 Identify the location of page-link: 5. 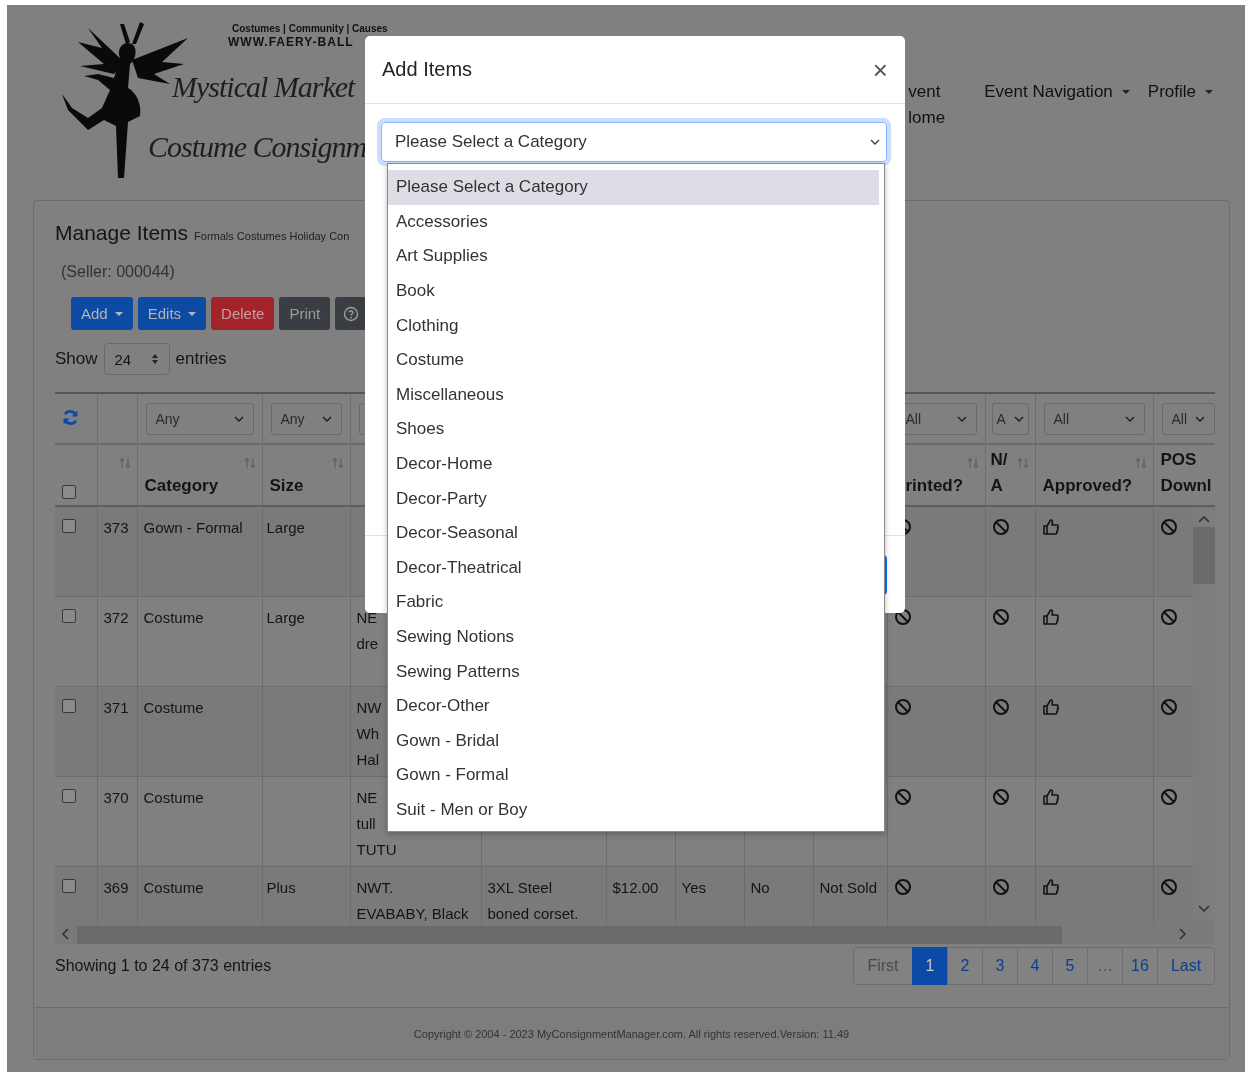
(1070, 966).